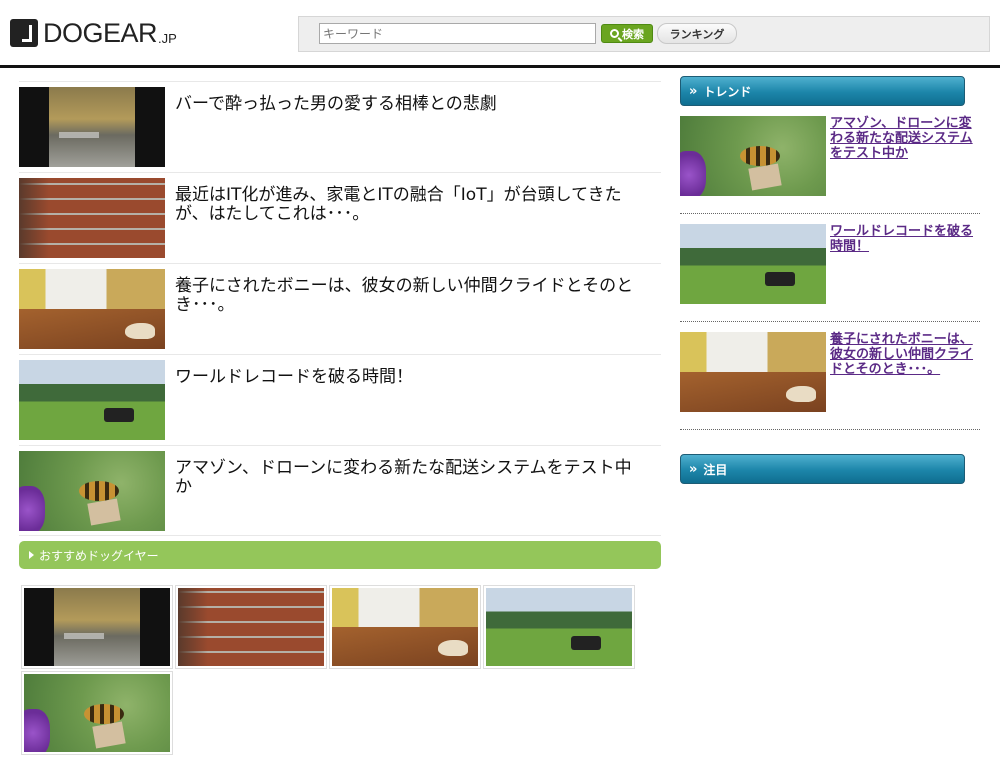 This screenshot has width=1000, height=781. What do you see at coordinates (410, 296) in the screenshot?
I see `article-title: 養子にされたボニーは、彼女の新しい仲間クライドとそのとき･･･。` at bounding box center [410, 296].